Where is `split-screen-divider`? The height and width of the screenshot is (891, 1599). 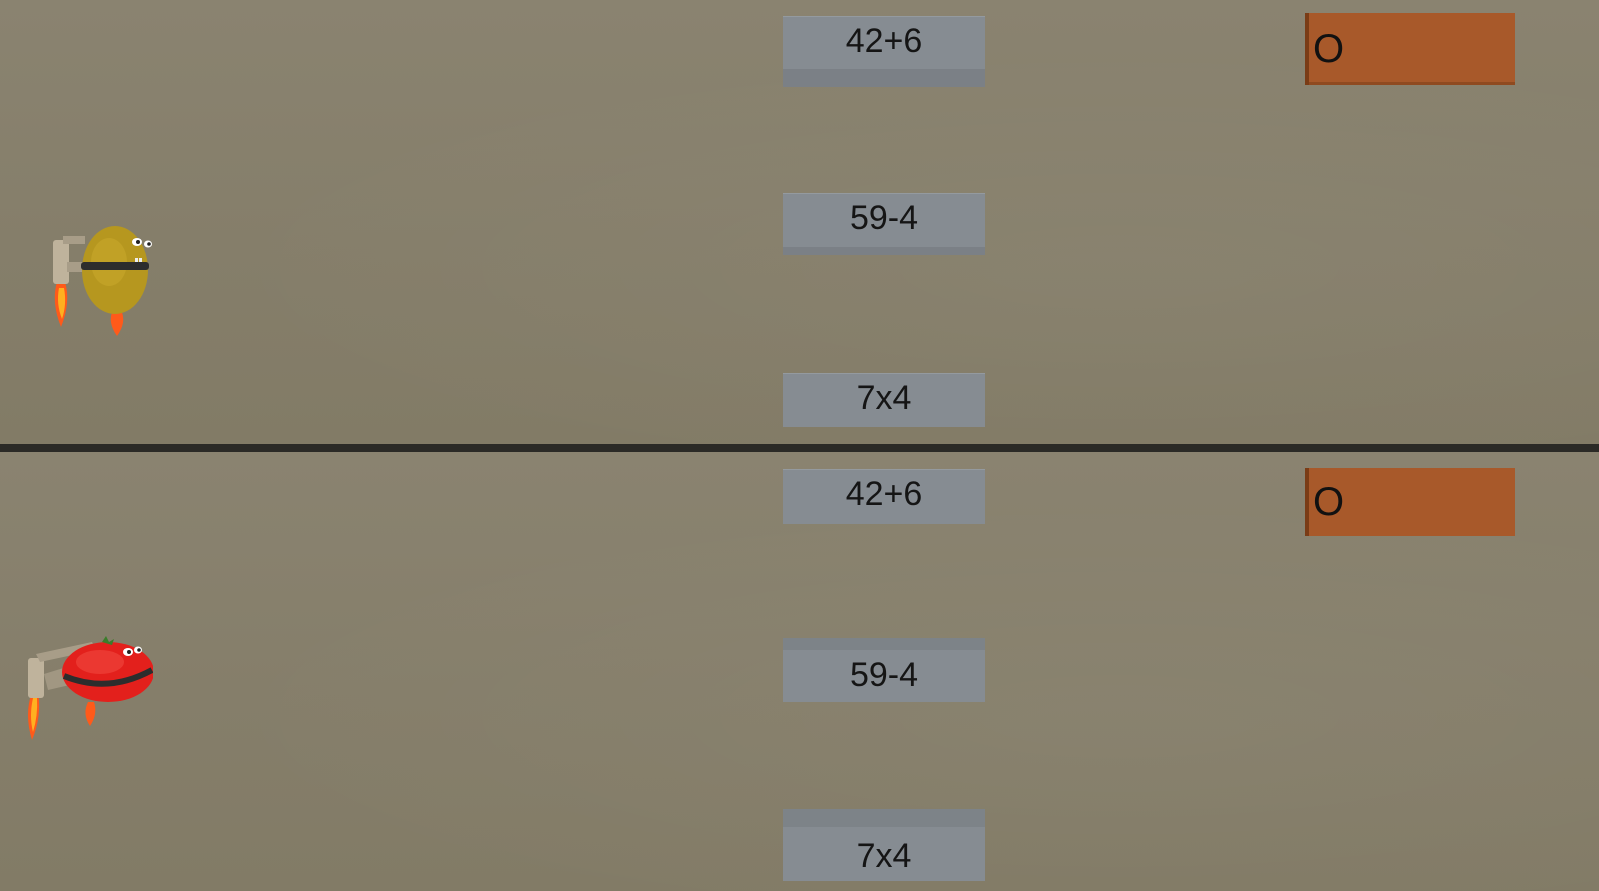 split-screen-divider is located at coordinates (799, 448).